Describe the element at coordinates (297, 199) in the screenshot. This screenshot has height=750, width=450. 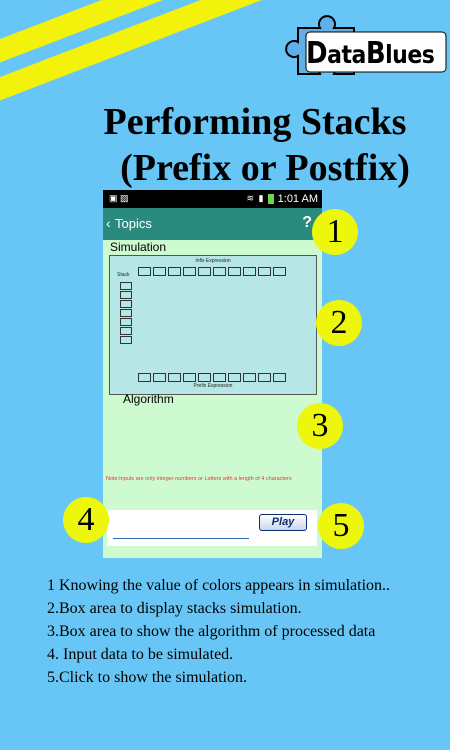
I see `status-time: 1:01 AM` at that location.